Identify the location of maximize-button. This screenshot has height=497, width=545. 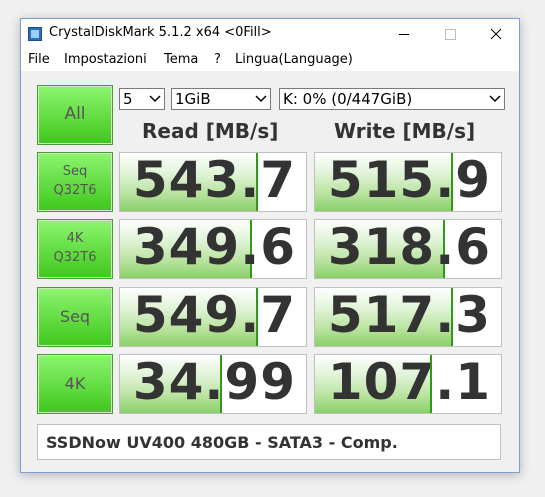
(450, 34).